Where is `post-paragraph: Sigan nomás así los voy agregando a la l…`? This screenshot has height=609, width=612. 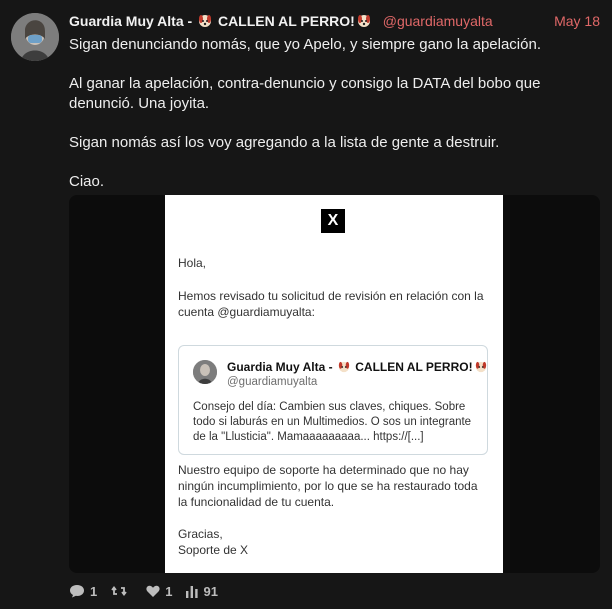
post-paragraph: Sigan nomás así los voy agregando a la l… is located at coordinates (284, 142).